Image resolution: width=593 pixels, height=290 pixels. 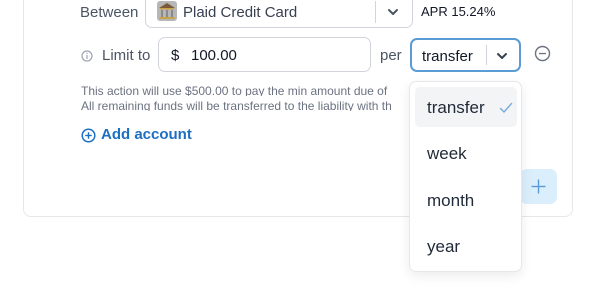 I want to click on per-label: per, so click(x=391, y=55).